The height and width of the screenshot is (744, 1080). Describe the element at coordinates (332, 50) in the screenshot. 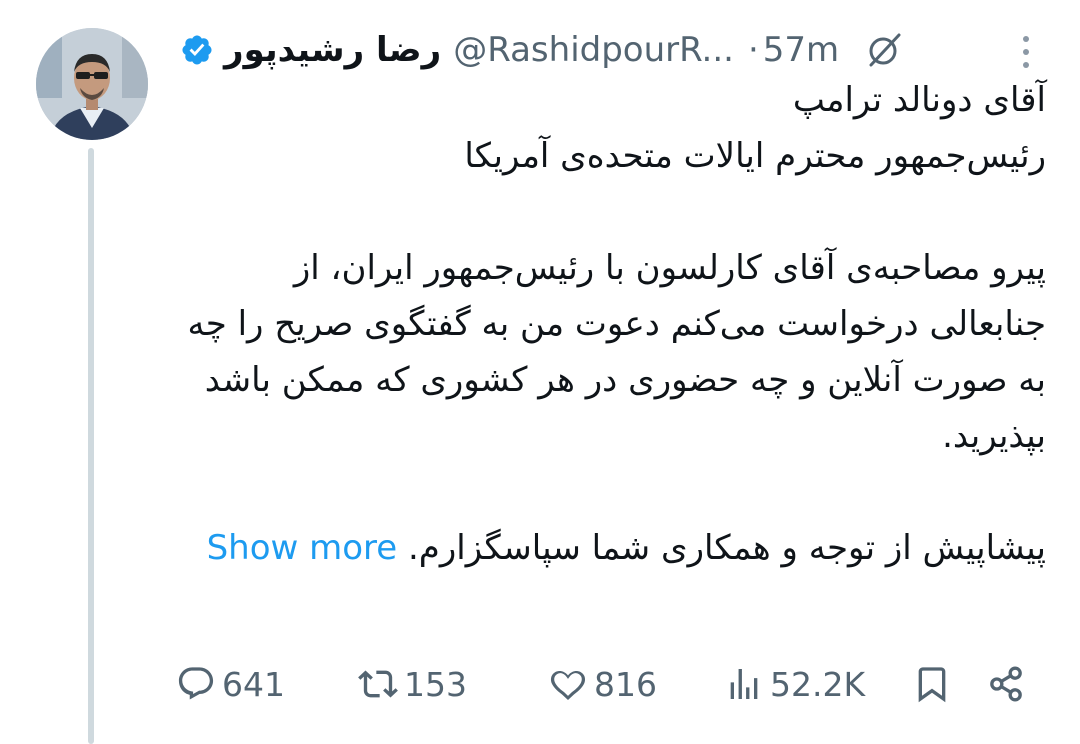

I see `author-display-name: رضا رشیدپور` at that location.